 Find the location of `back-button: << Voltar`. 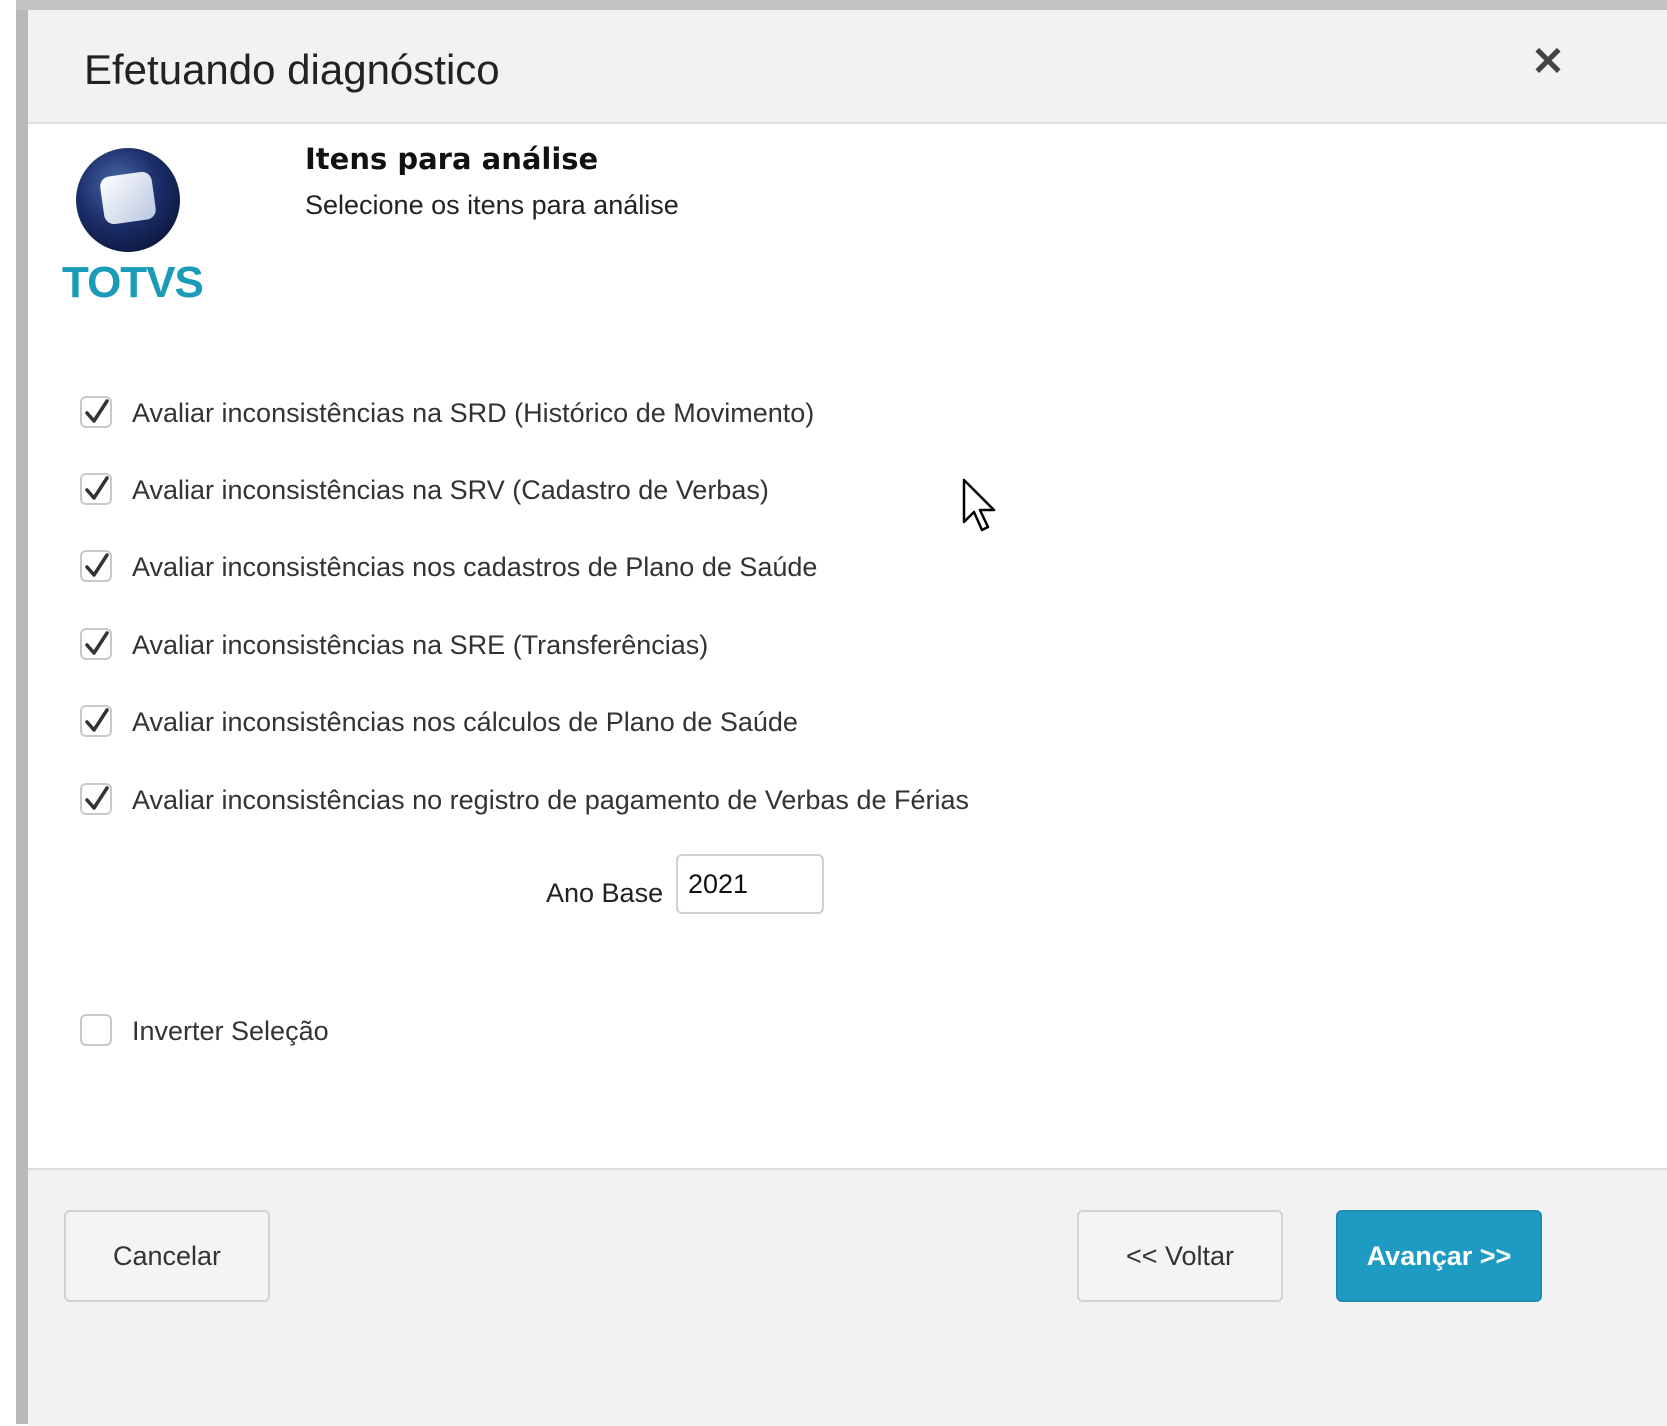

back-button: << Voltar is located at coordinates (1180, 1256).